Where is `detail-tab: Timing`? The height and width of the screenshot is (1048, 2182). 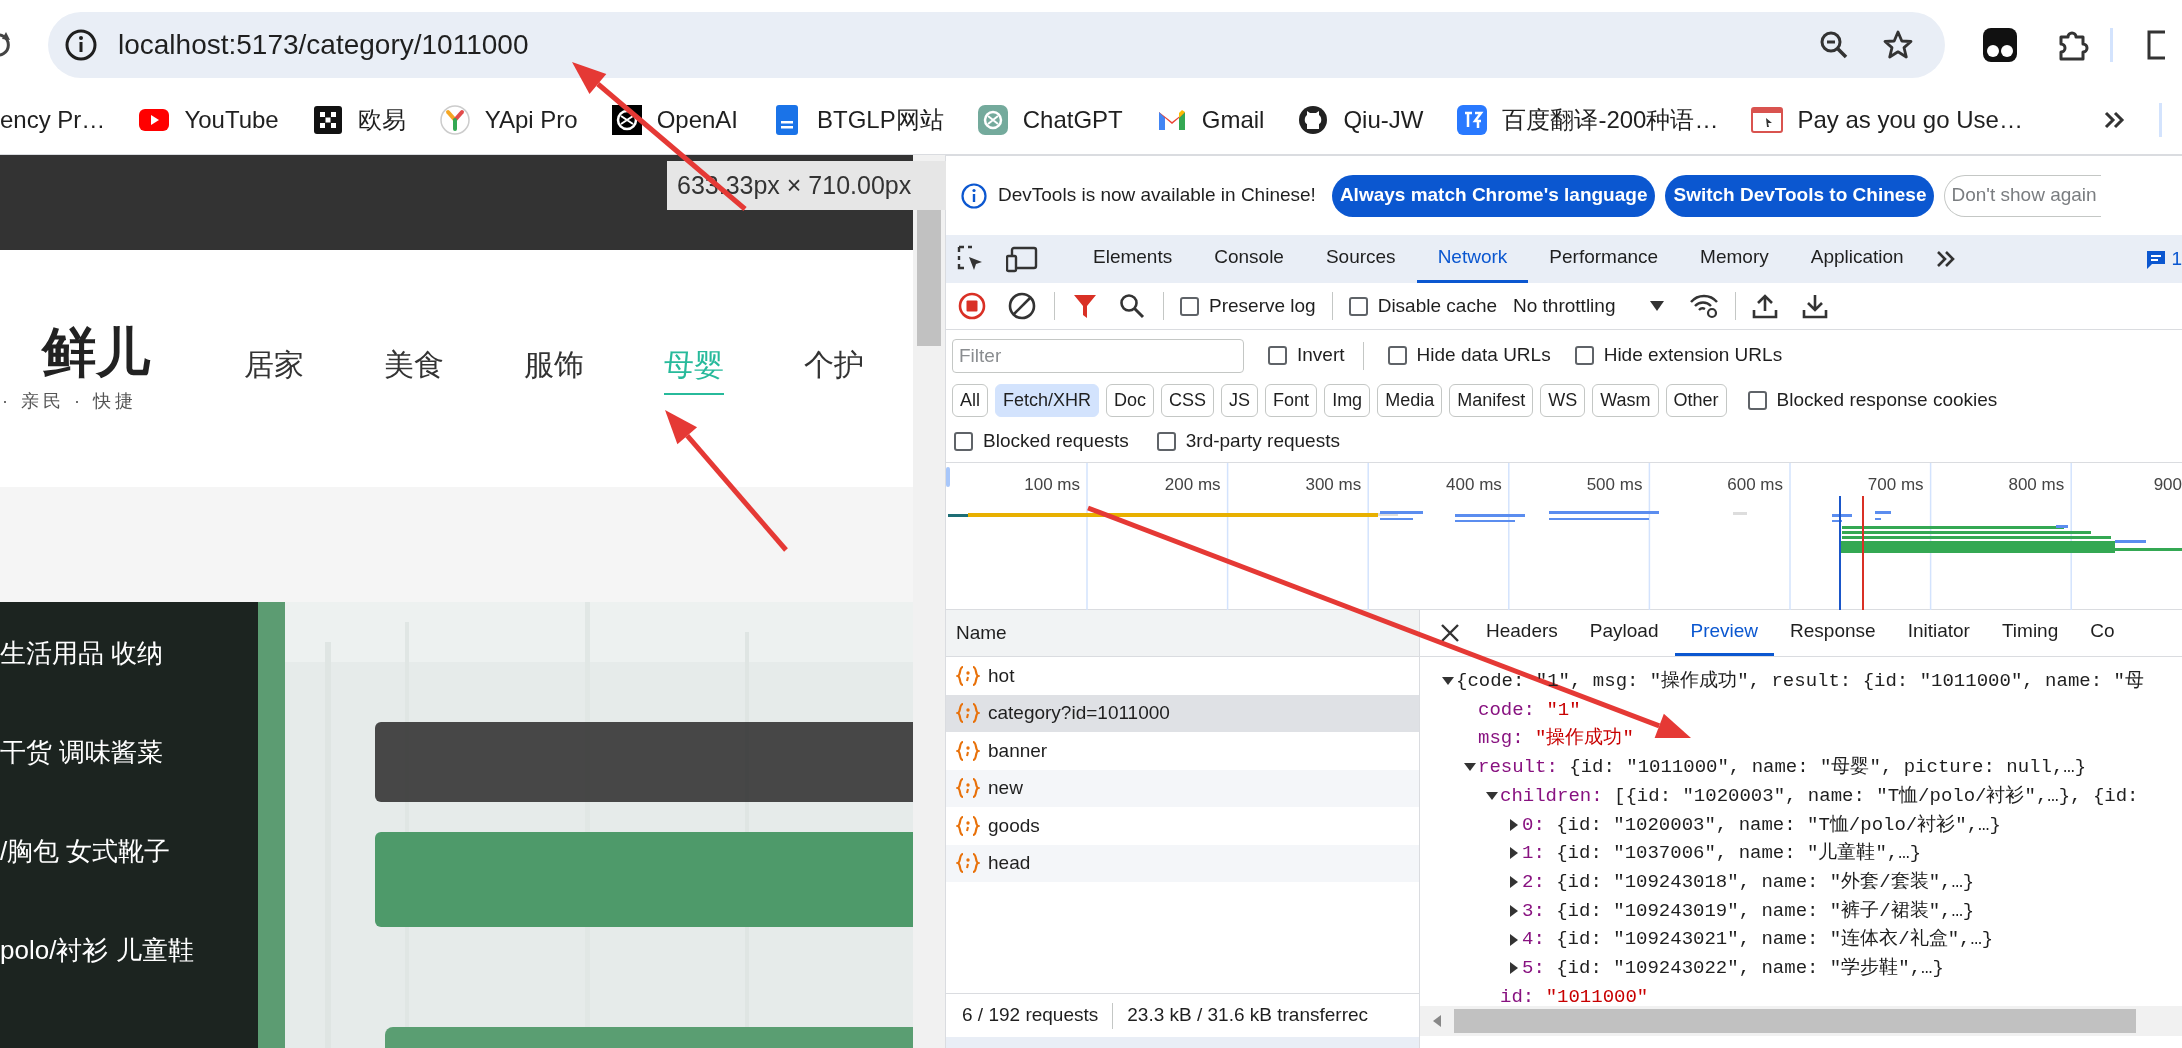
detail-tab: Timing is located at coordinates (2030, 633).